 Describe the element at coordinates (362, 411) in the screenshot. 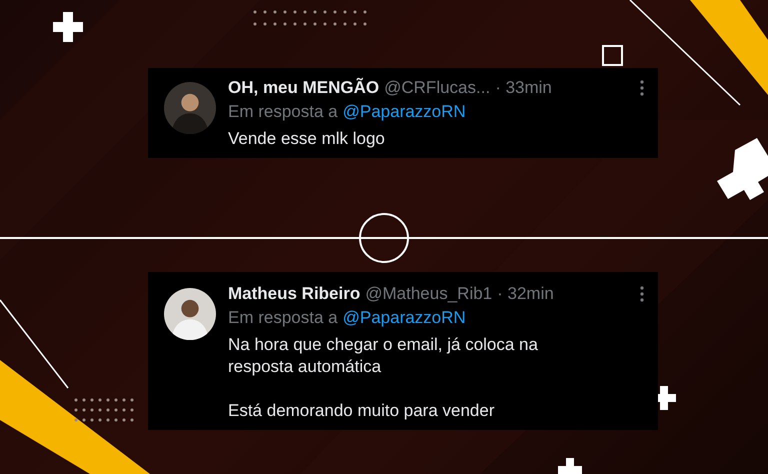

I see `tweet-text: Está demorando muito para vender` at that location.